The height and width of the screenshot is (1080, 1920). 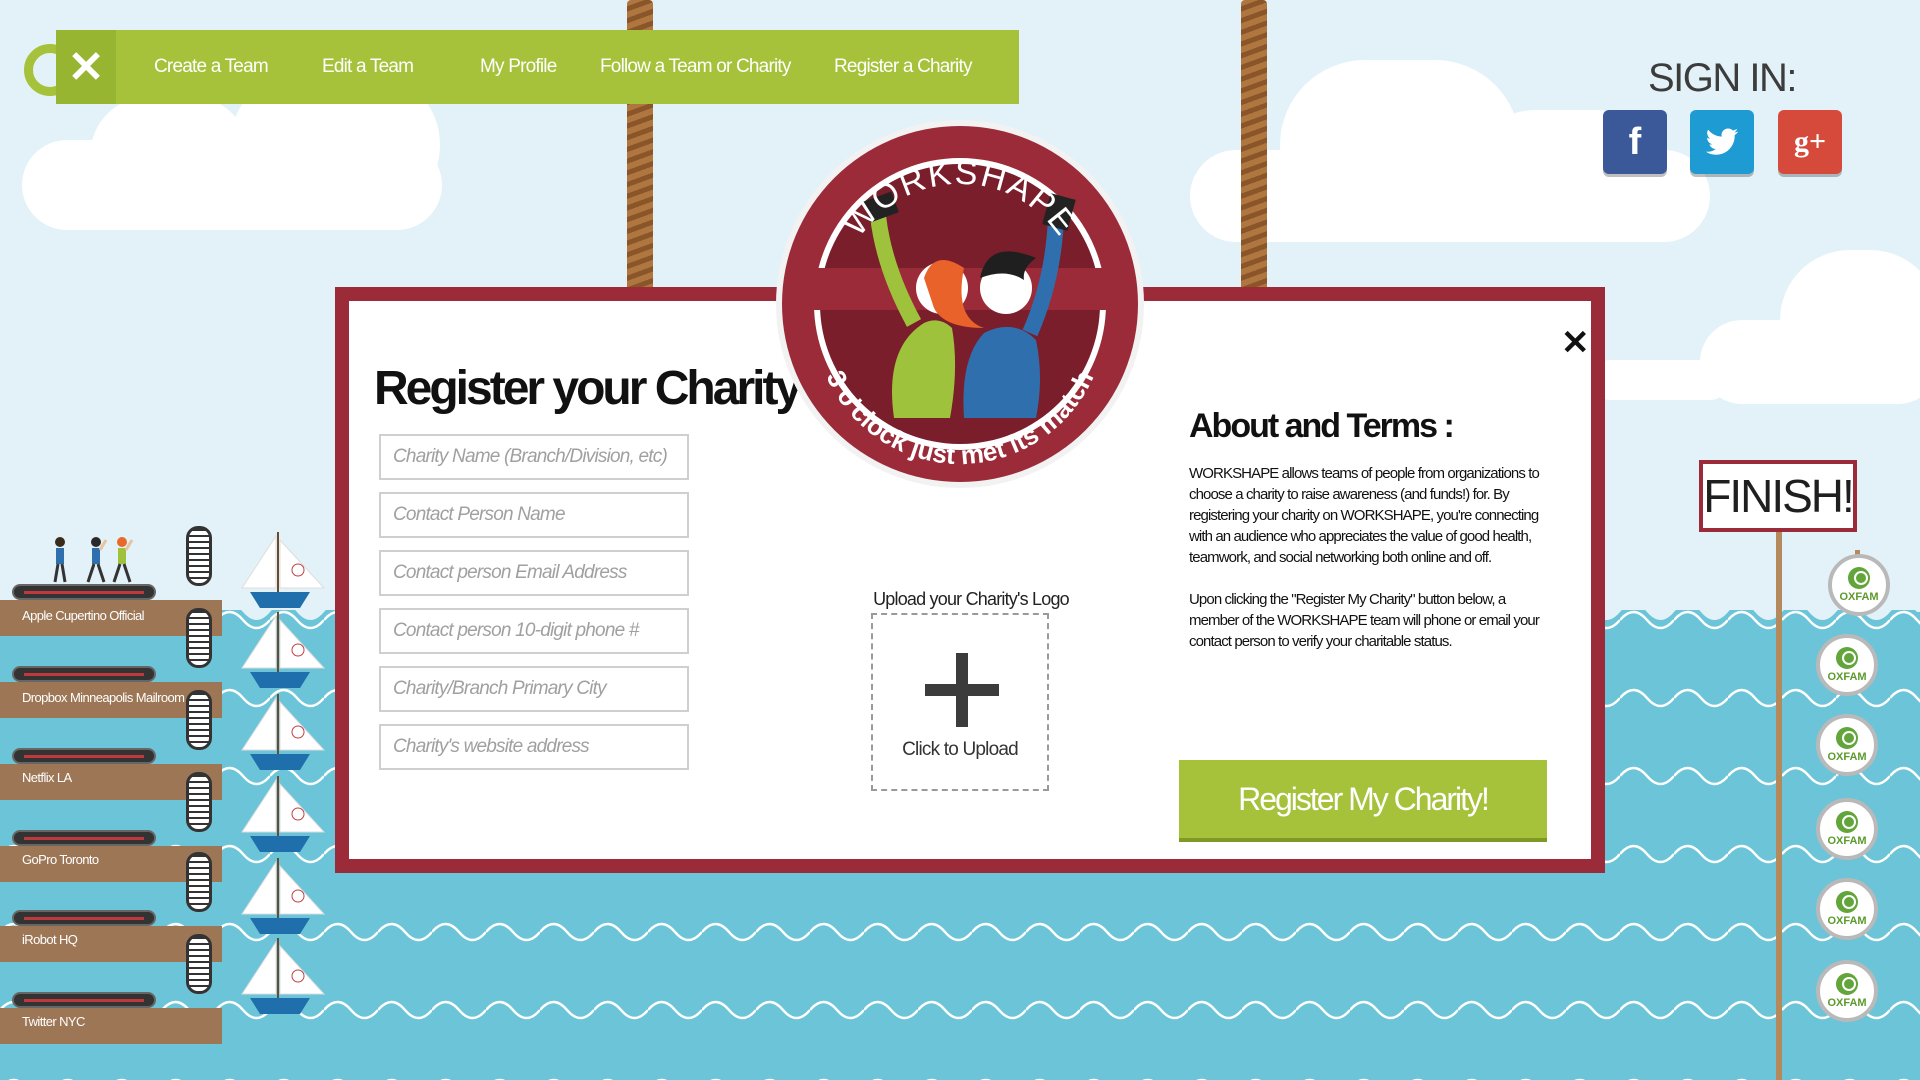 I want to click on facebook-glyph: f, so click(x=1635, y=141).